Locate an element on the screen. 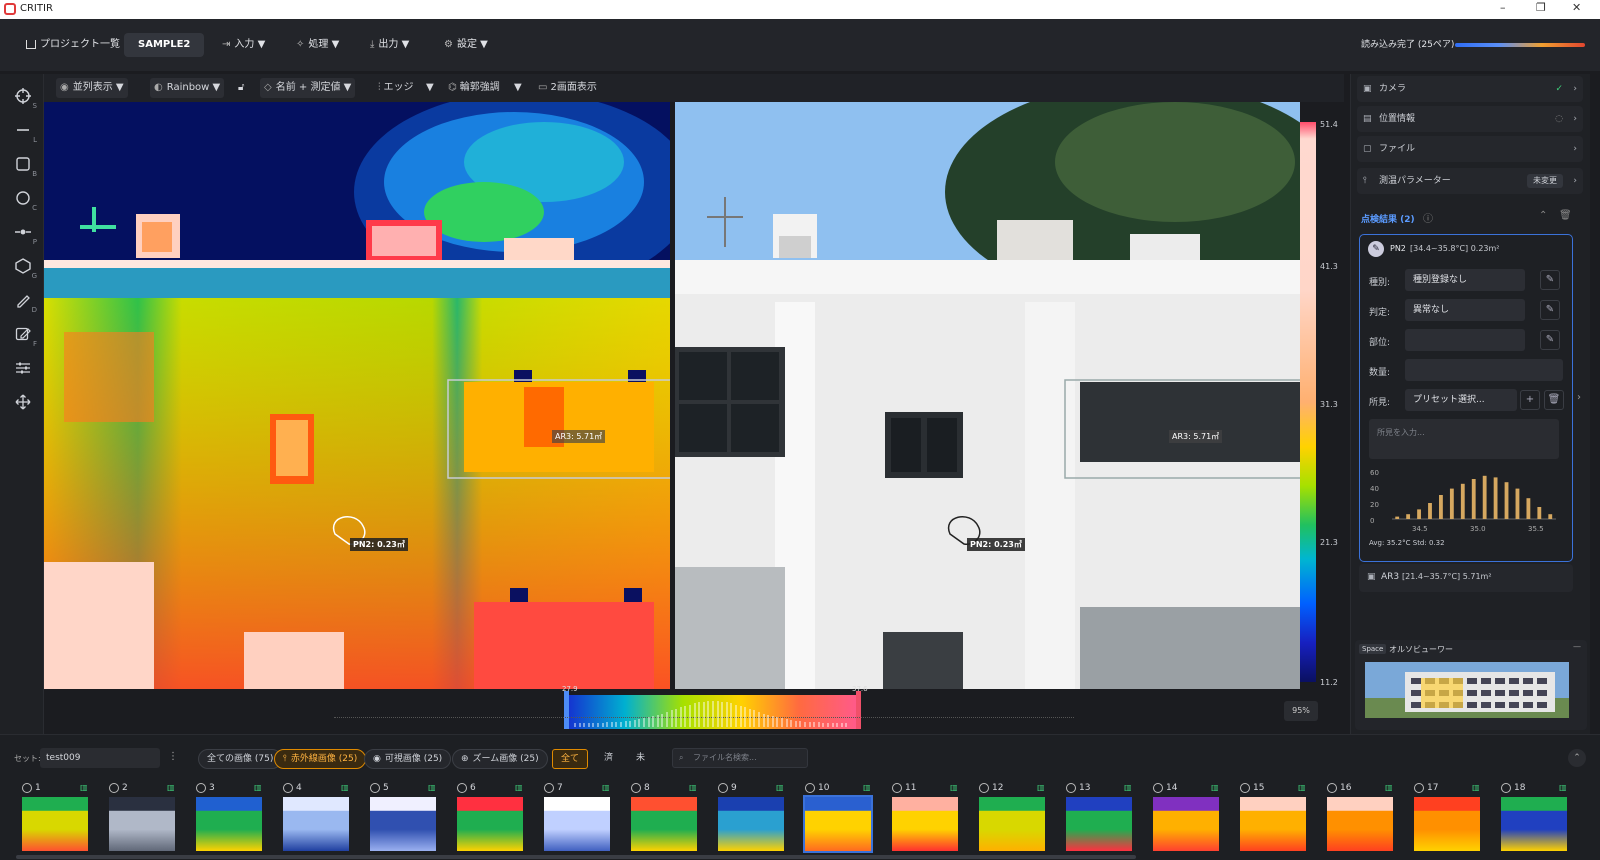 Image resolution: width=1600 pixels, height=860 pixels. lock-icon: 🔓︎ is located at coordinates (241, 88).